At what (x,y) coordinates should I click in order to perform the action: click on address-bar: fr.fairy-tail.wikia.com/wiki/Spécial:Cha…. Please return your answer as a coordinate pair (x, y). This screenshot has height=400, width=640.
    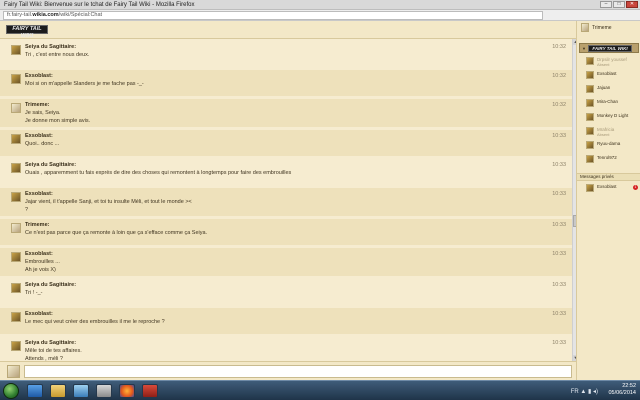
    Looking at the image, I should click on (273, 15).